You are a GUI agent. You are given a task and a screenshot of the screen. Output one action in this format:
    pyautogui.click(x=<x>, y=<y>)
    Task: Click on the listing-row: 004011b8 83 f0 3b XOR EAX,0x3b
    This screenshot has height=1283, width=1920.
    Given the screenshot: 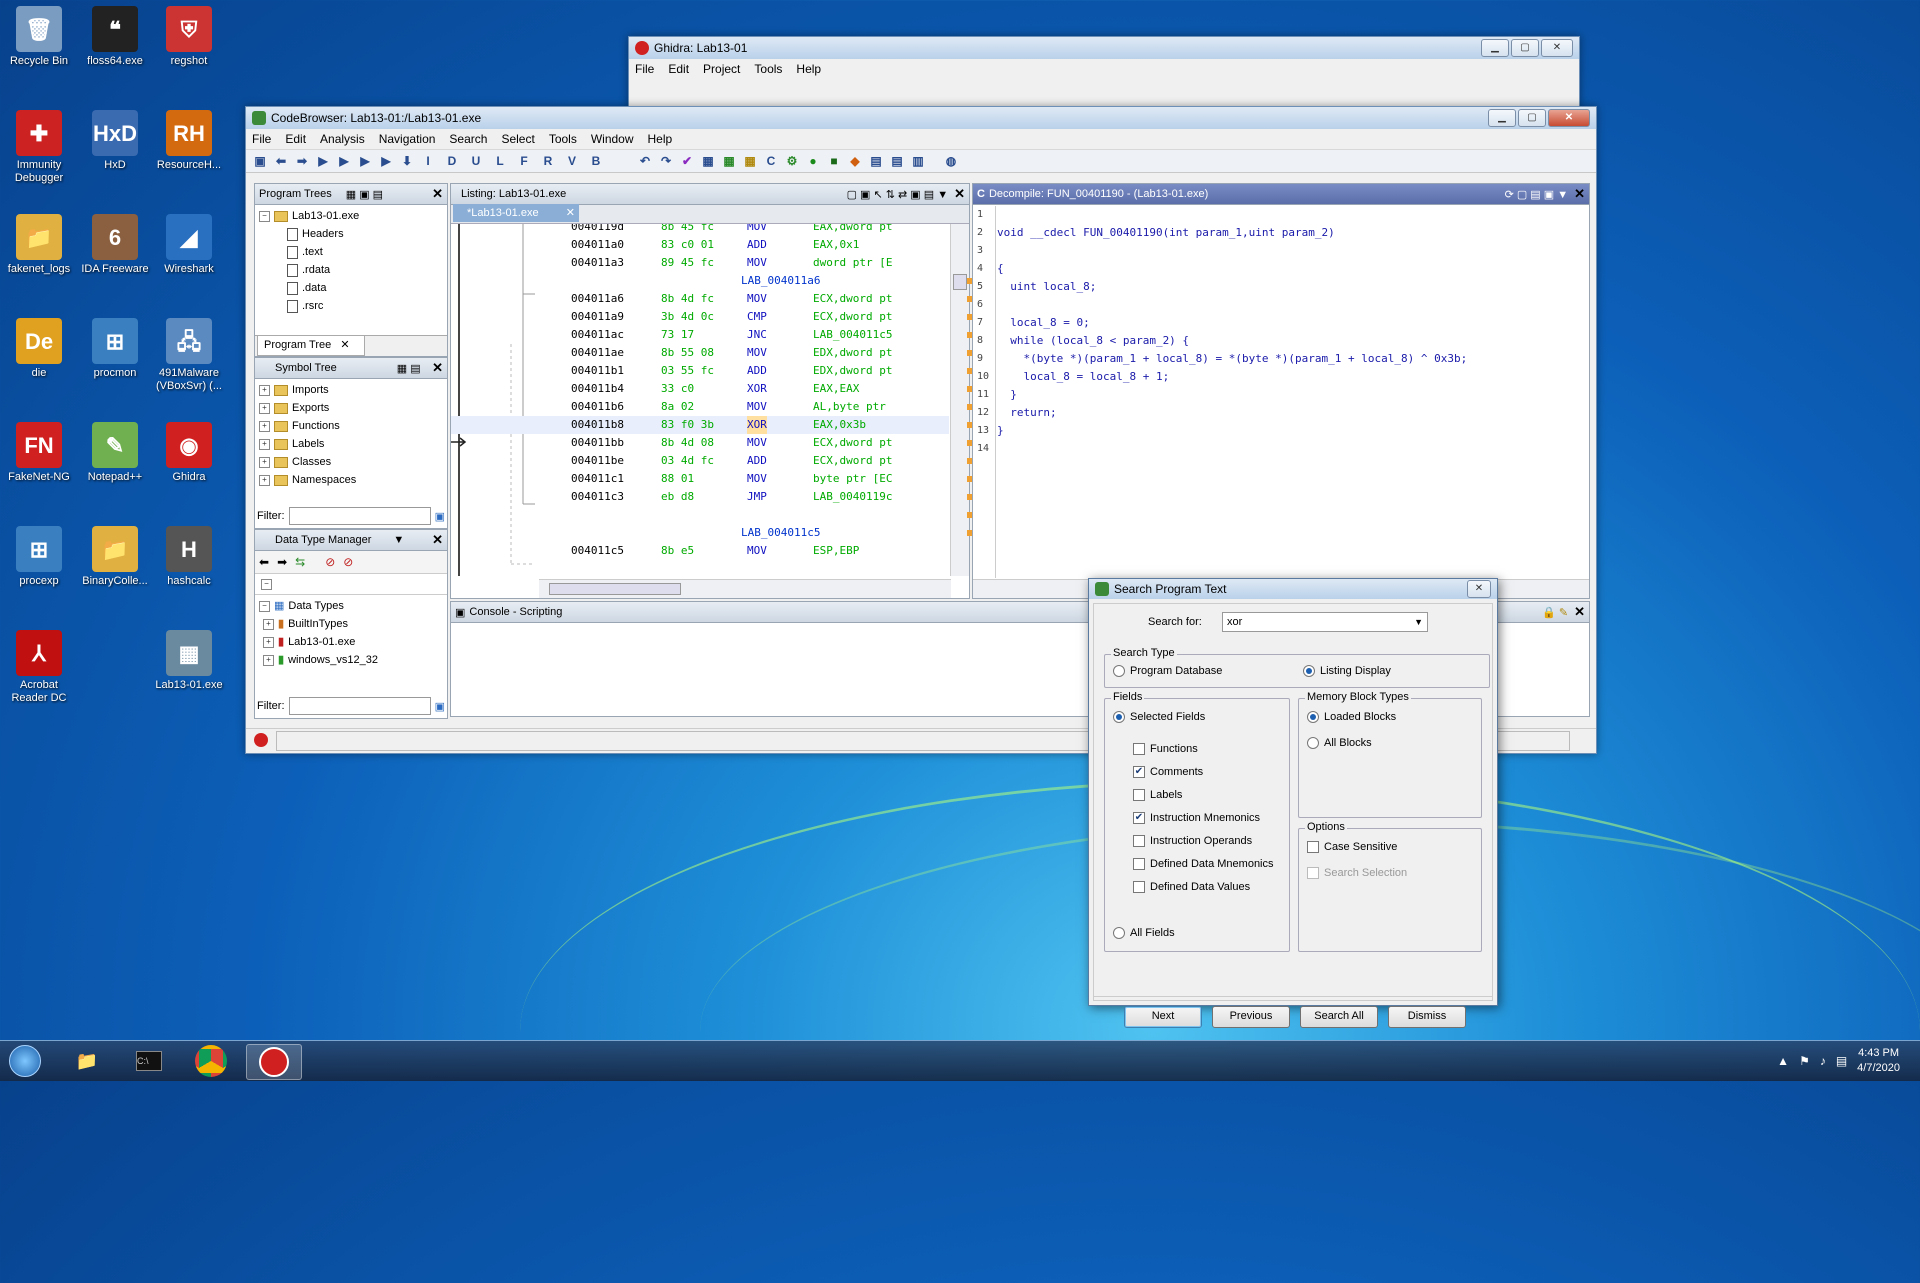 What is the action you would take?
    pyautogui.click(x=700, y=425)
    